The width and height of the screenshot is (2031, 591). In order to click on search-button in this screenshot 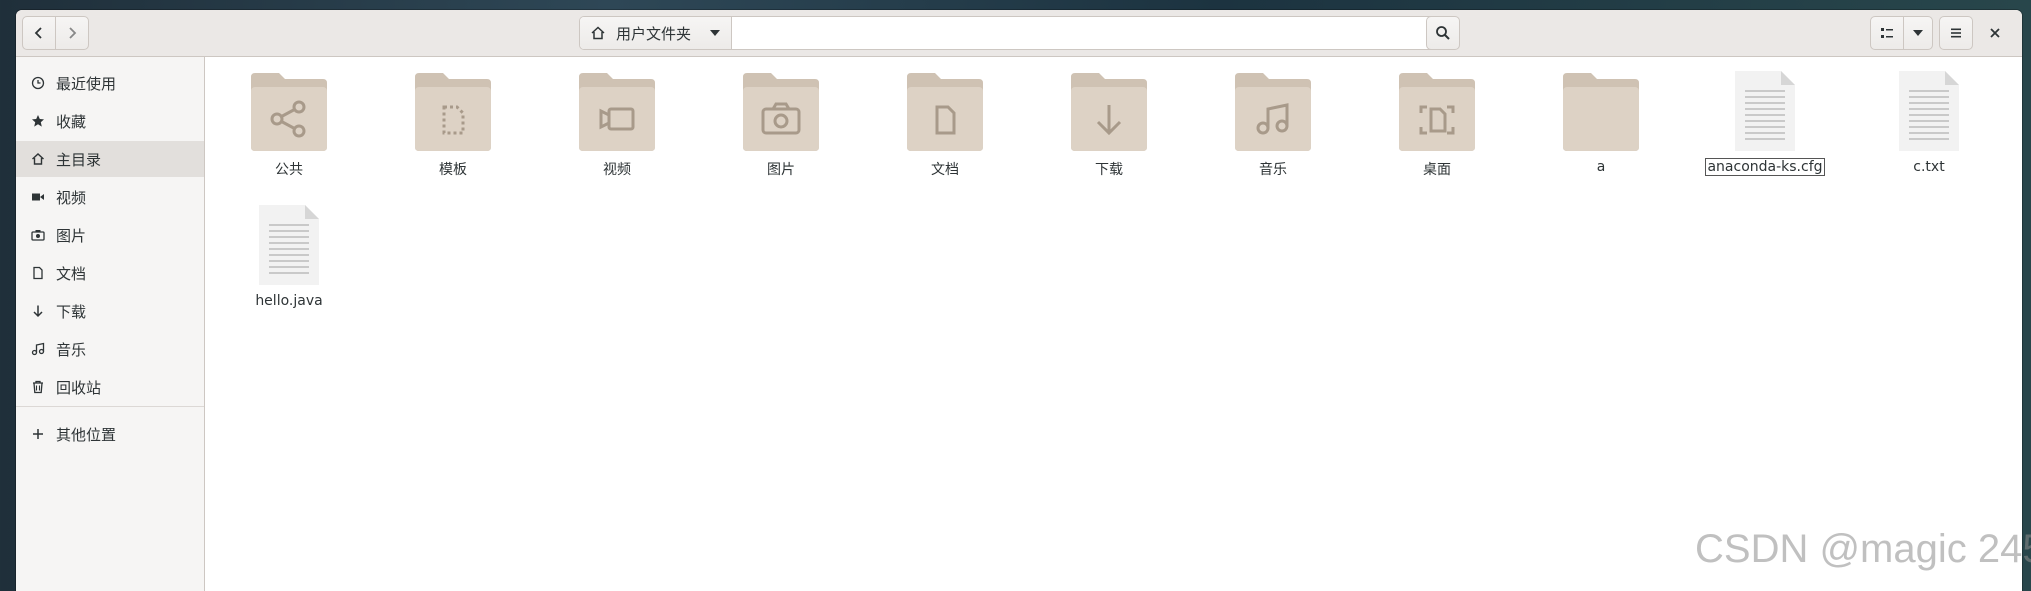, I will do `click(1443, 33)`.